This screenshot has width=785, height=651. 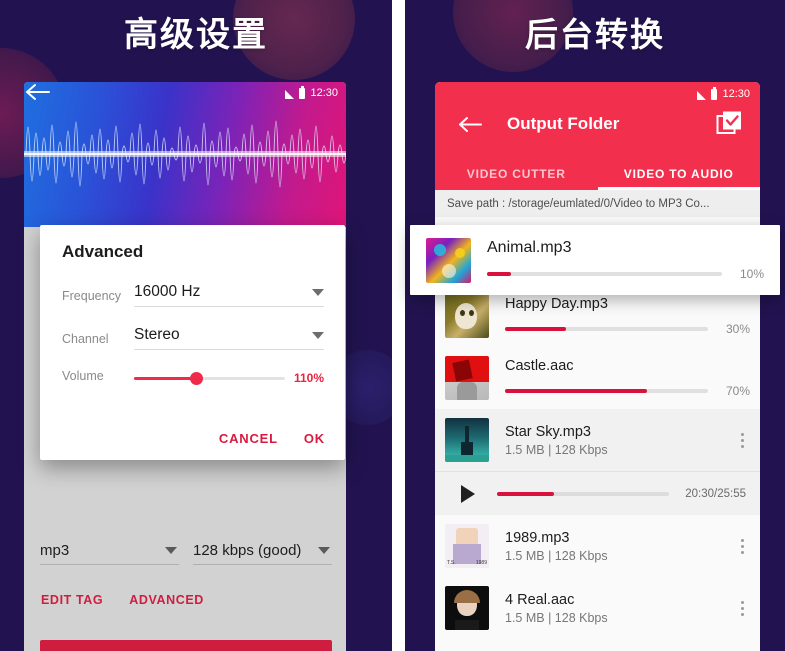 What do you see at coordinates (196, 35) in the screenshot?
I see `left-panel-title: 高级设置` at bounding box center [196, 35].